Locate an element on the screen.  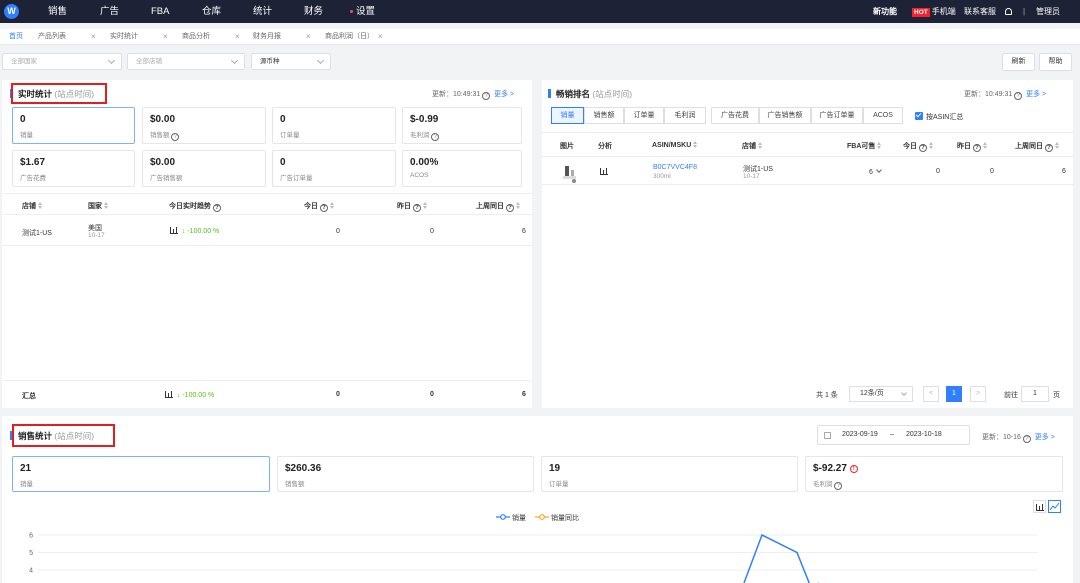
tab-sales-amount: 销售额 is located at coordinates (604, 115).